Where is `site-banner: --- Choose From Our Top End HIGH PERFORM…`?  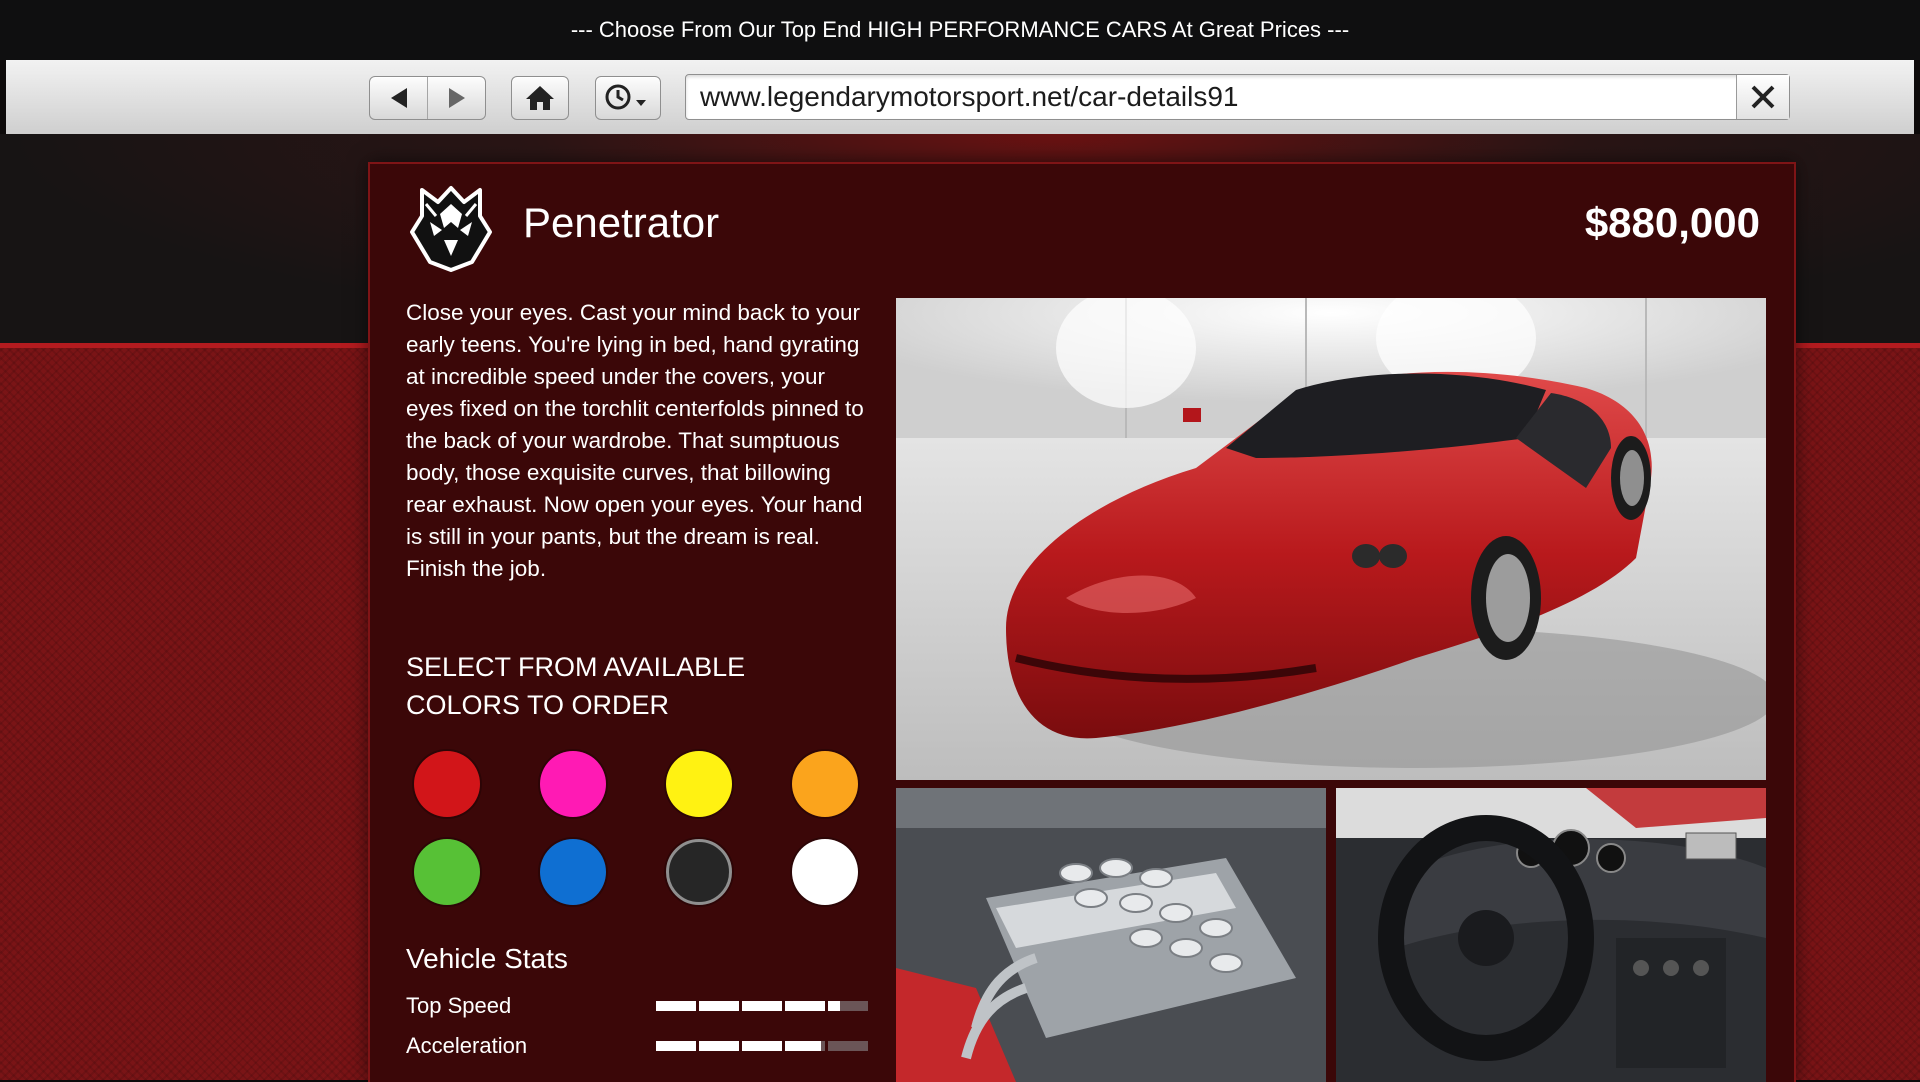 site-banner: --- Choose From Our Top End HIGH PERFORM… is located at coordinates (960, 30).